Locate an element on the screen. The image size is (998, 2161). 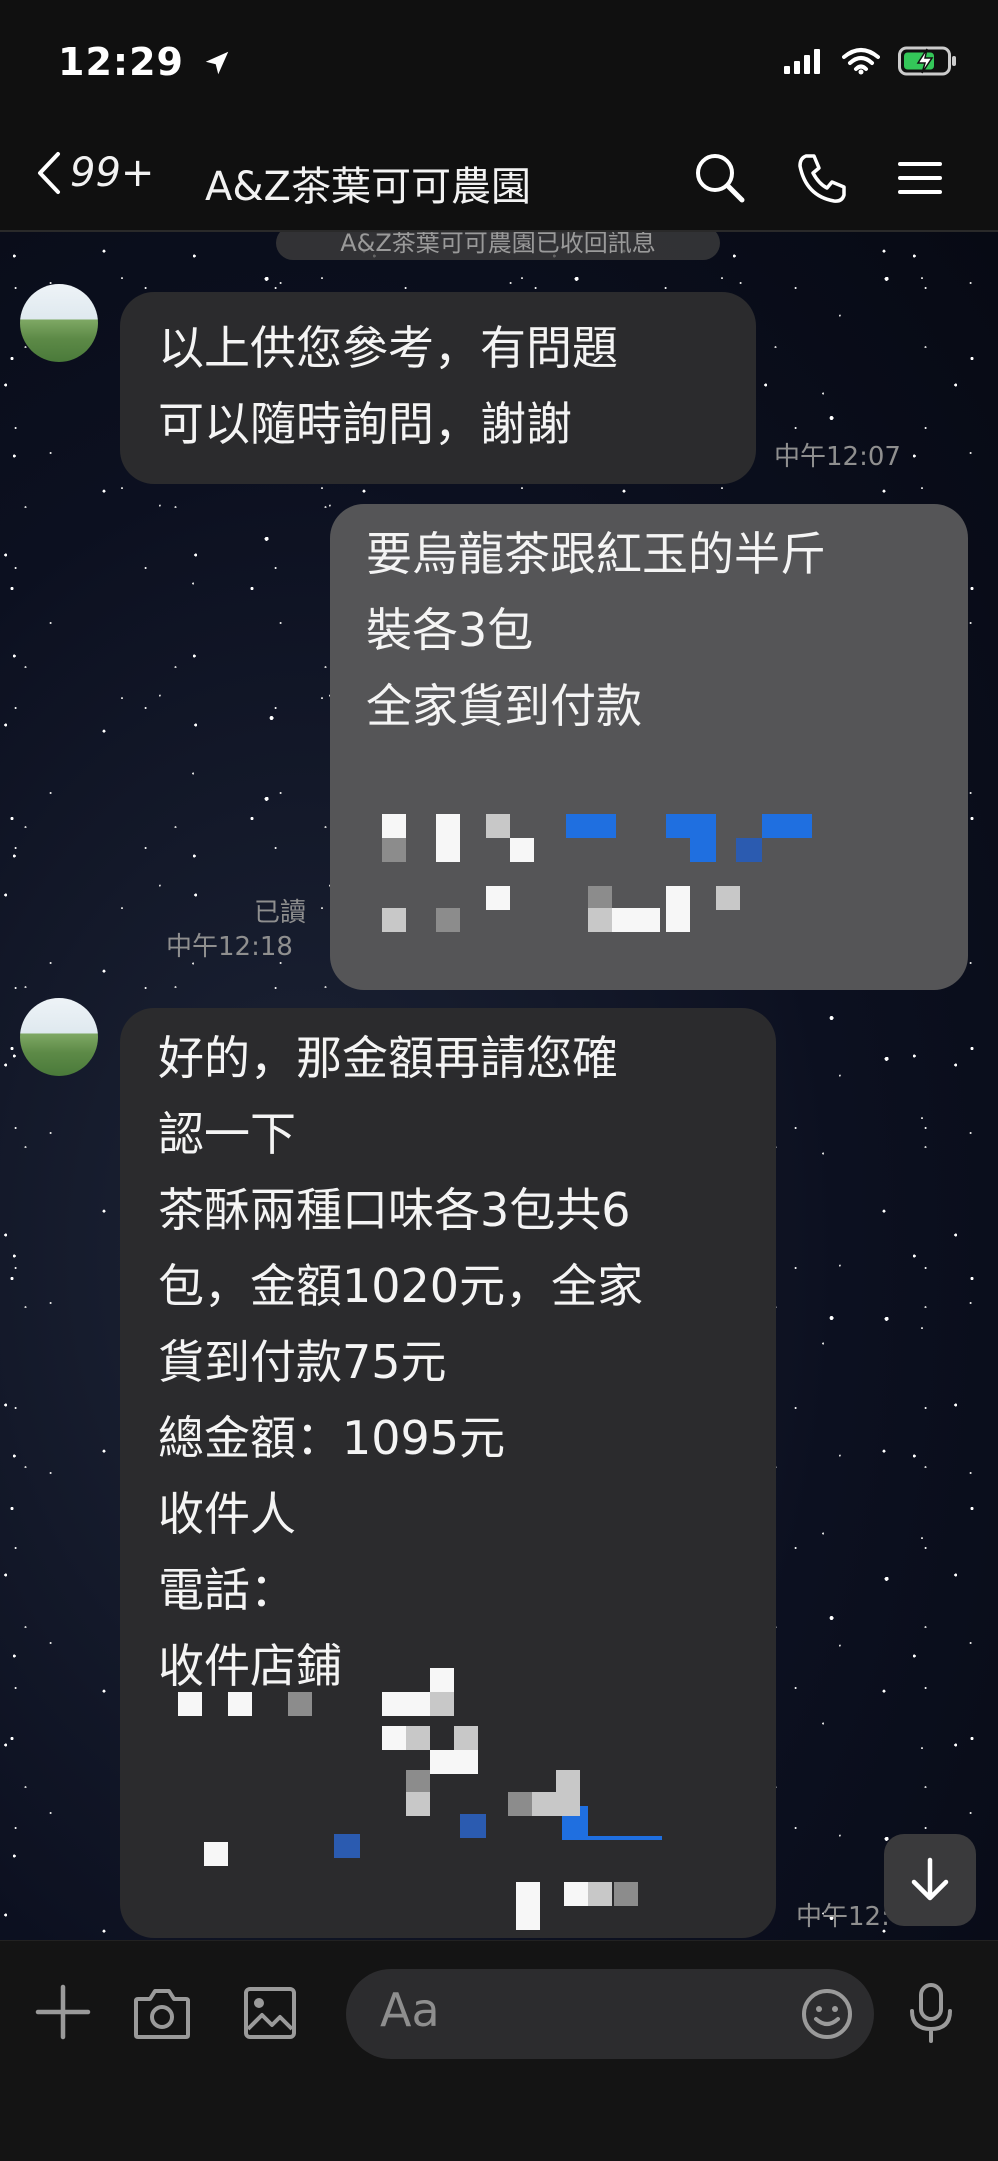
camera-icon is located at coordinates (162, 2013).